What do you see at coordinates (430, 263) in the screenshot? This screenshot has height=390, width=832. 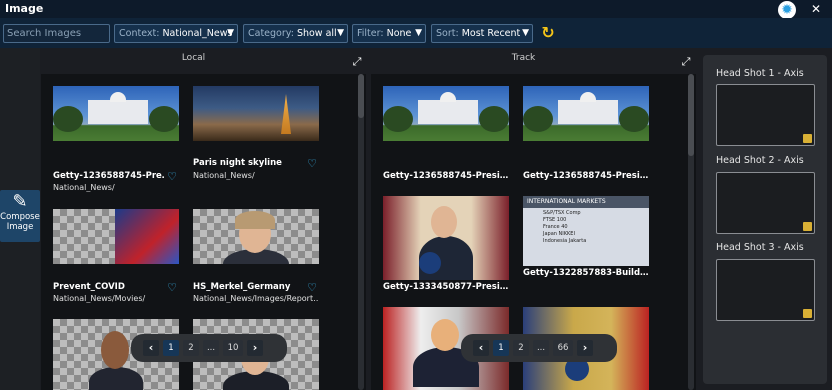 I see `seal-shape` at bounding box center [430, 263].